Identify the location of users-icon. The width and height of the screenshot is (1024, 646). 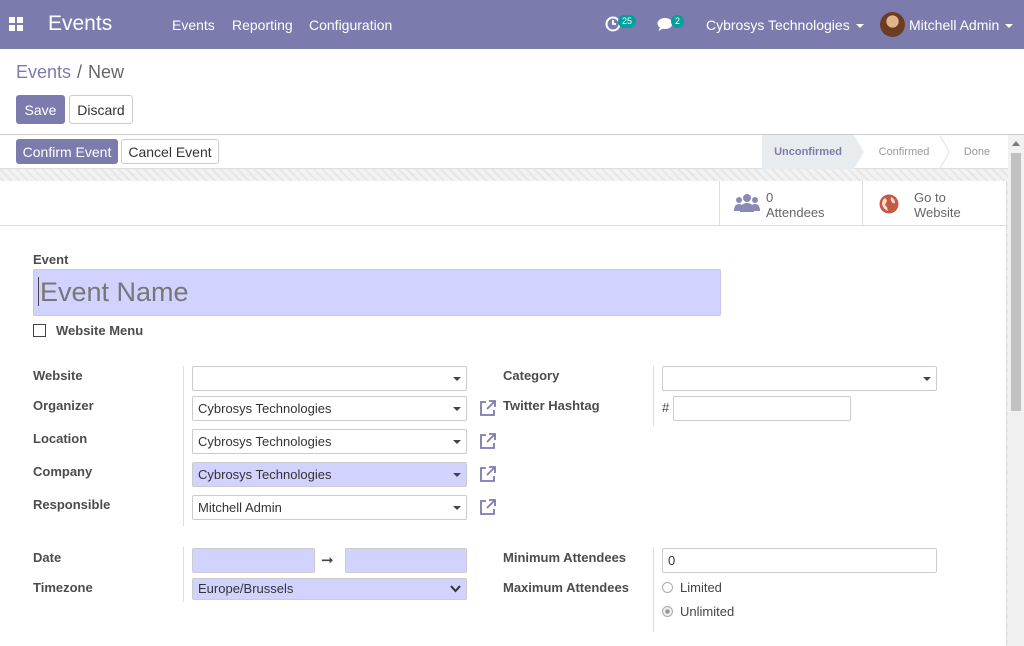
(747, 203).